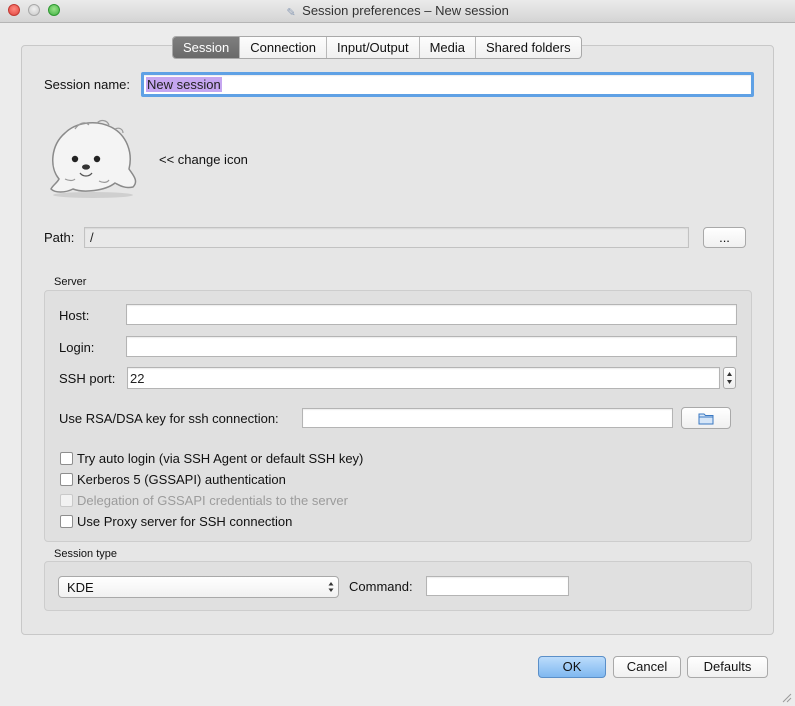 This screenshot has width=795, height=706. Describe the element at coordinates (85, 554) in the screenshot. I see `session-type-group-title: Session type` at that location.